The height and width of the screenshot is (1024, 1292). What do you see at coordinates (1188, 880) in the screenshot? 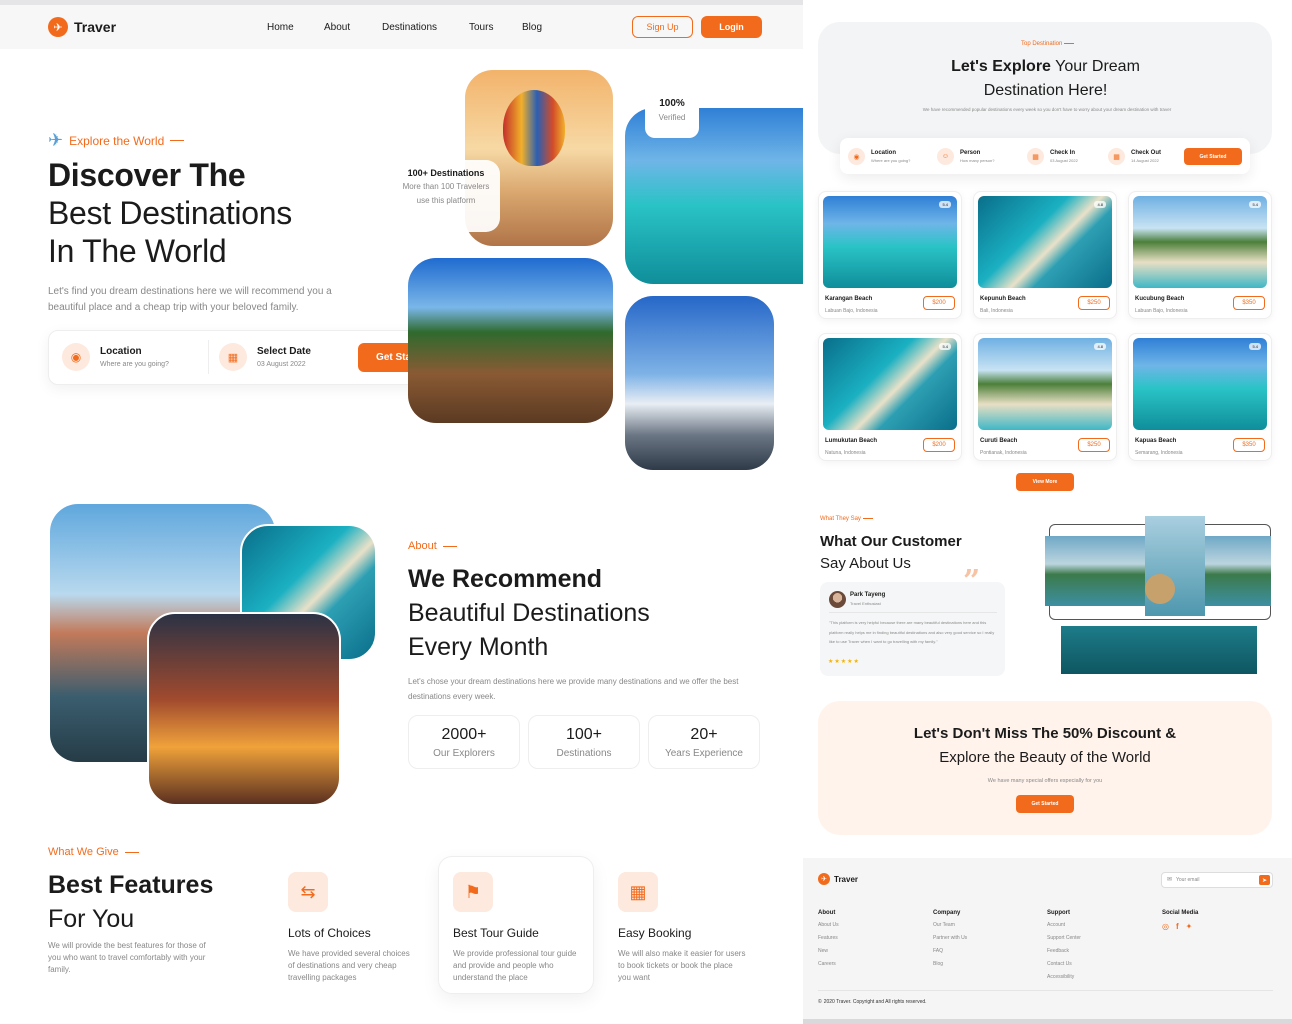
I see `email-placeholder: Your email` at bounding box center [1188, 880].